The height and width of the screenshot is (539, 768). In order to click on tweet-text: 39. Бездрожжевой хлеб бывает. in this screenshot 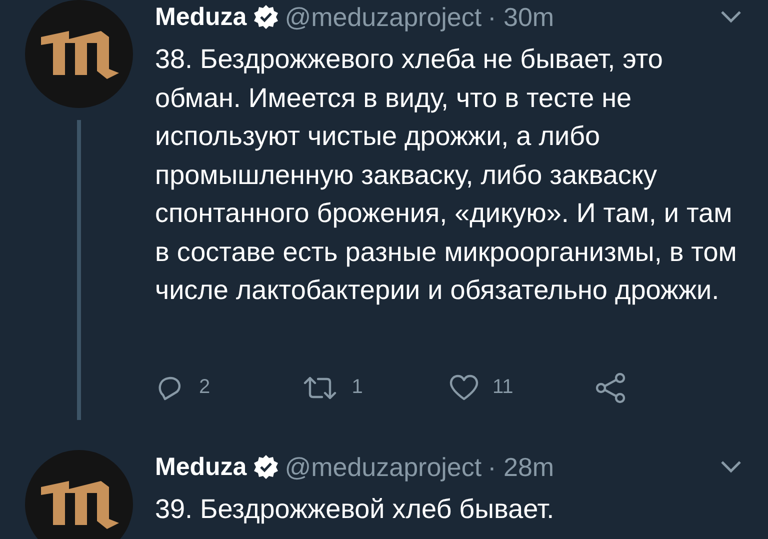, I will do `click(355, 509)`.